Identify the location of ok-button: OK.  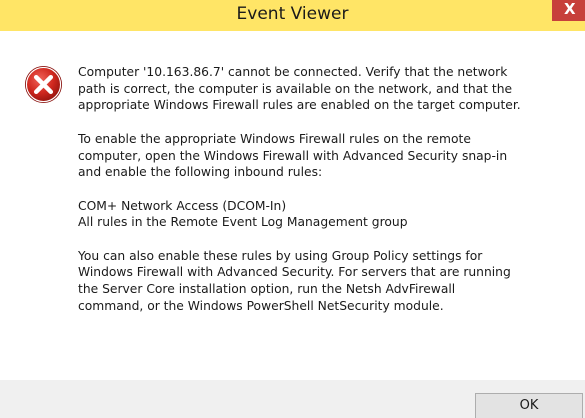
(529, 405).